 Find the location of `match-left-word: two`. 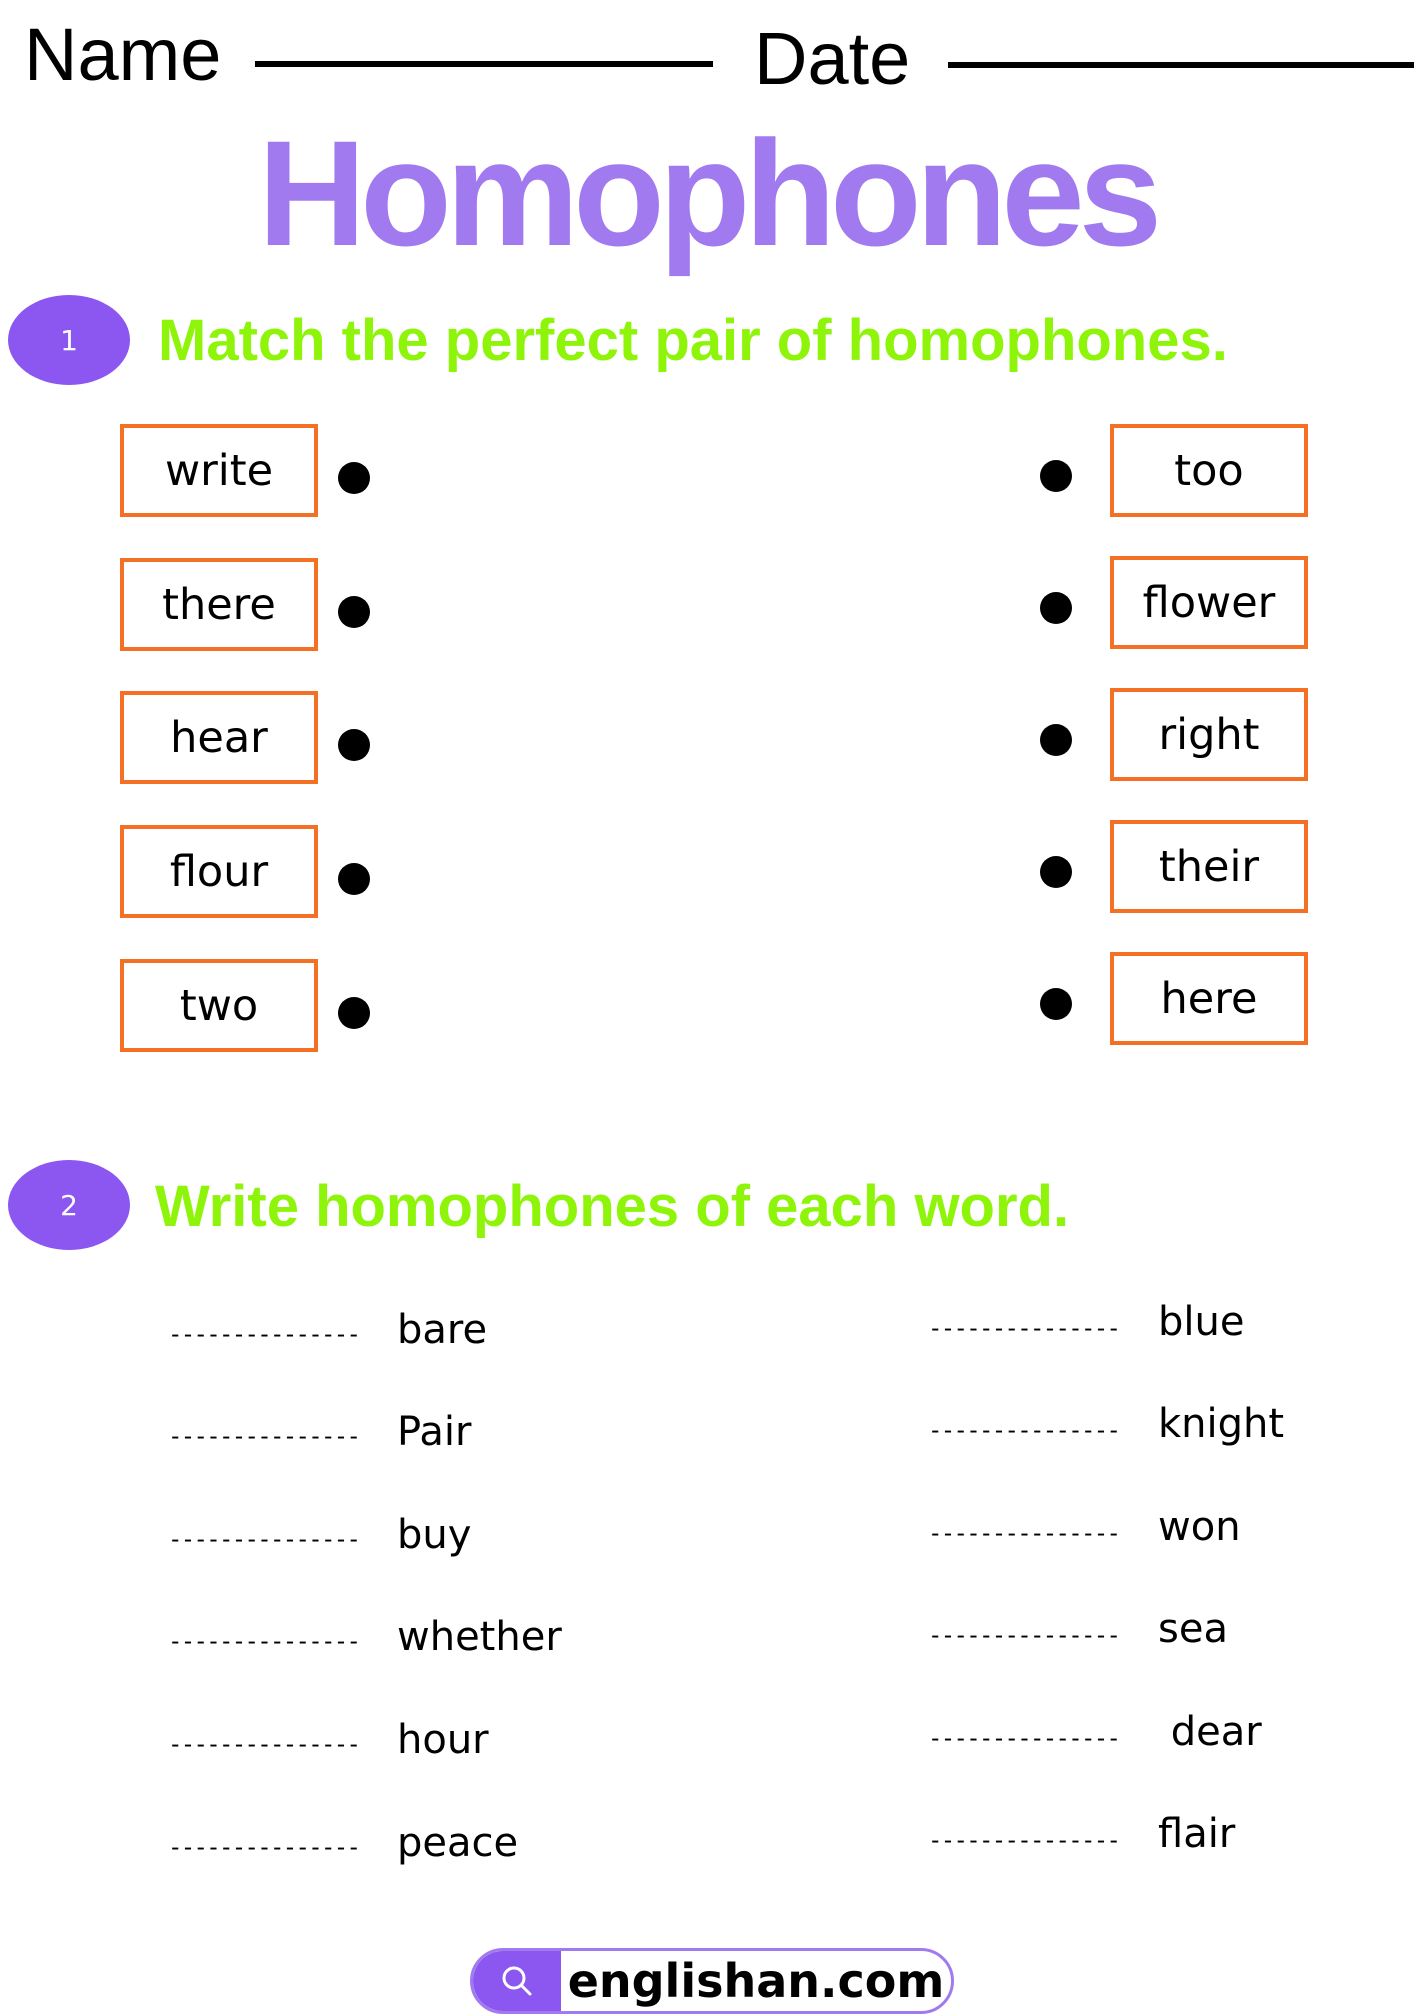

match-left-word: two is located at coordinates (219, 1005).